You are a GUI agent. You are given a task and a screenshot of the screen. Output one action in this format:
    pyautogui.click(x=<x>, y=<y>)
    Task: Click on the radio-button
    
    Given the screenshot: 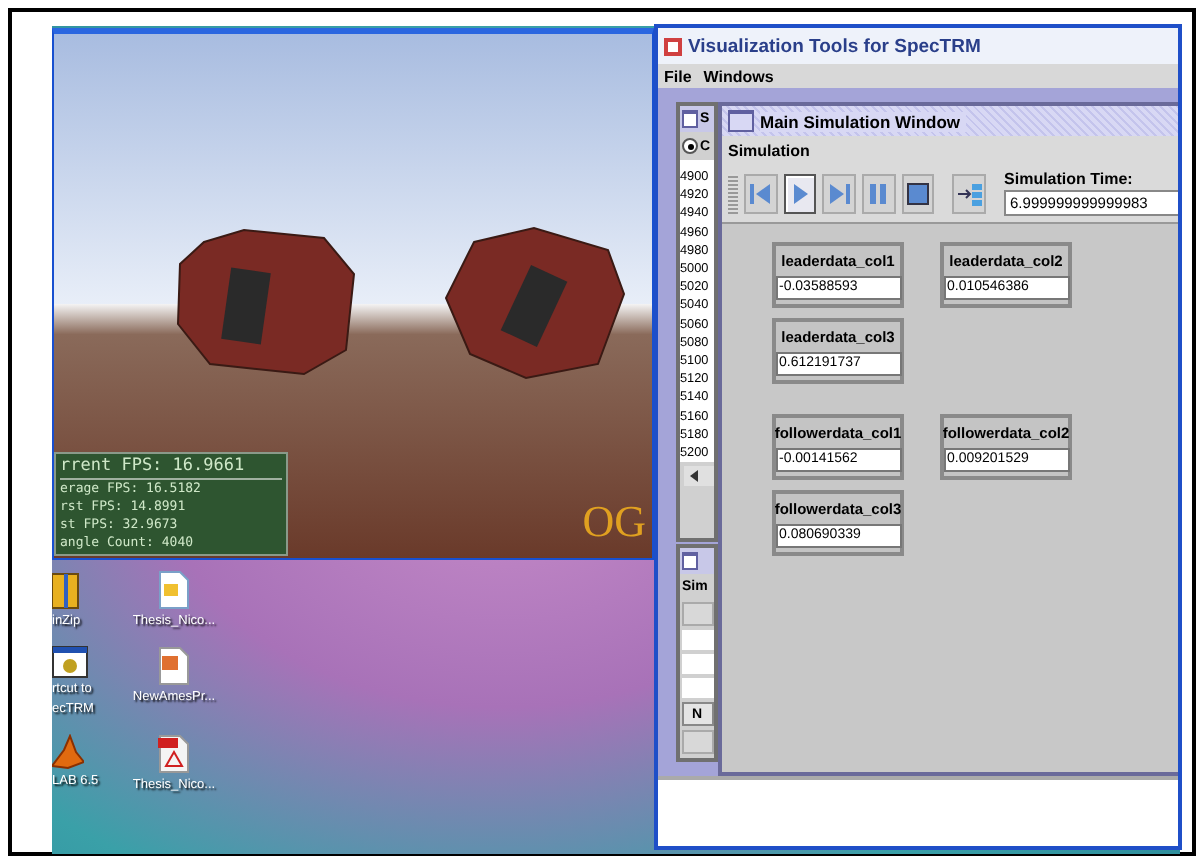 What is the action you would take?
    pyautogui.click(x=690, y=146)
    